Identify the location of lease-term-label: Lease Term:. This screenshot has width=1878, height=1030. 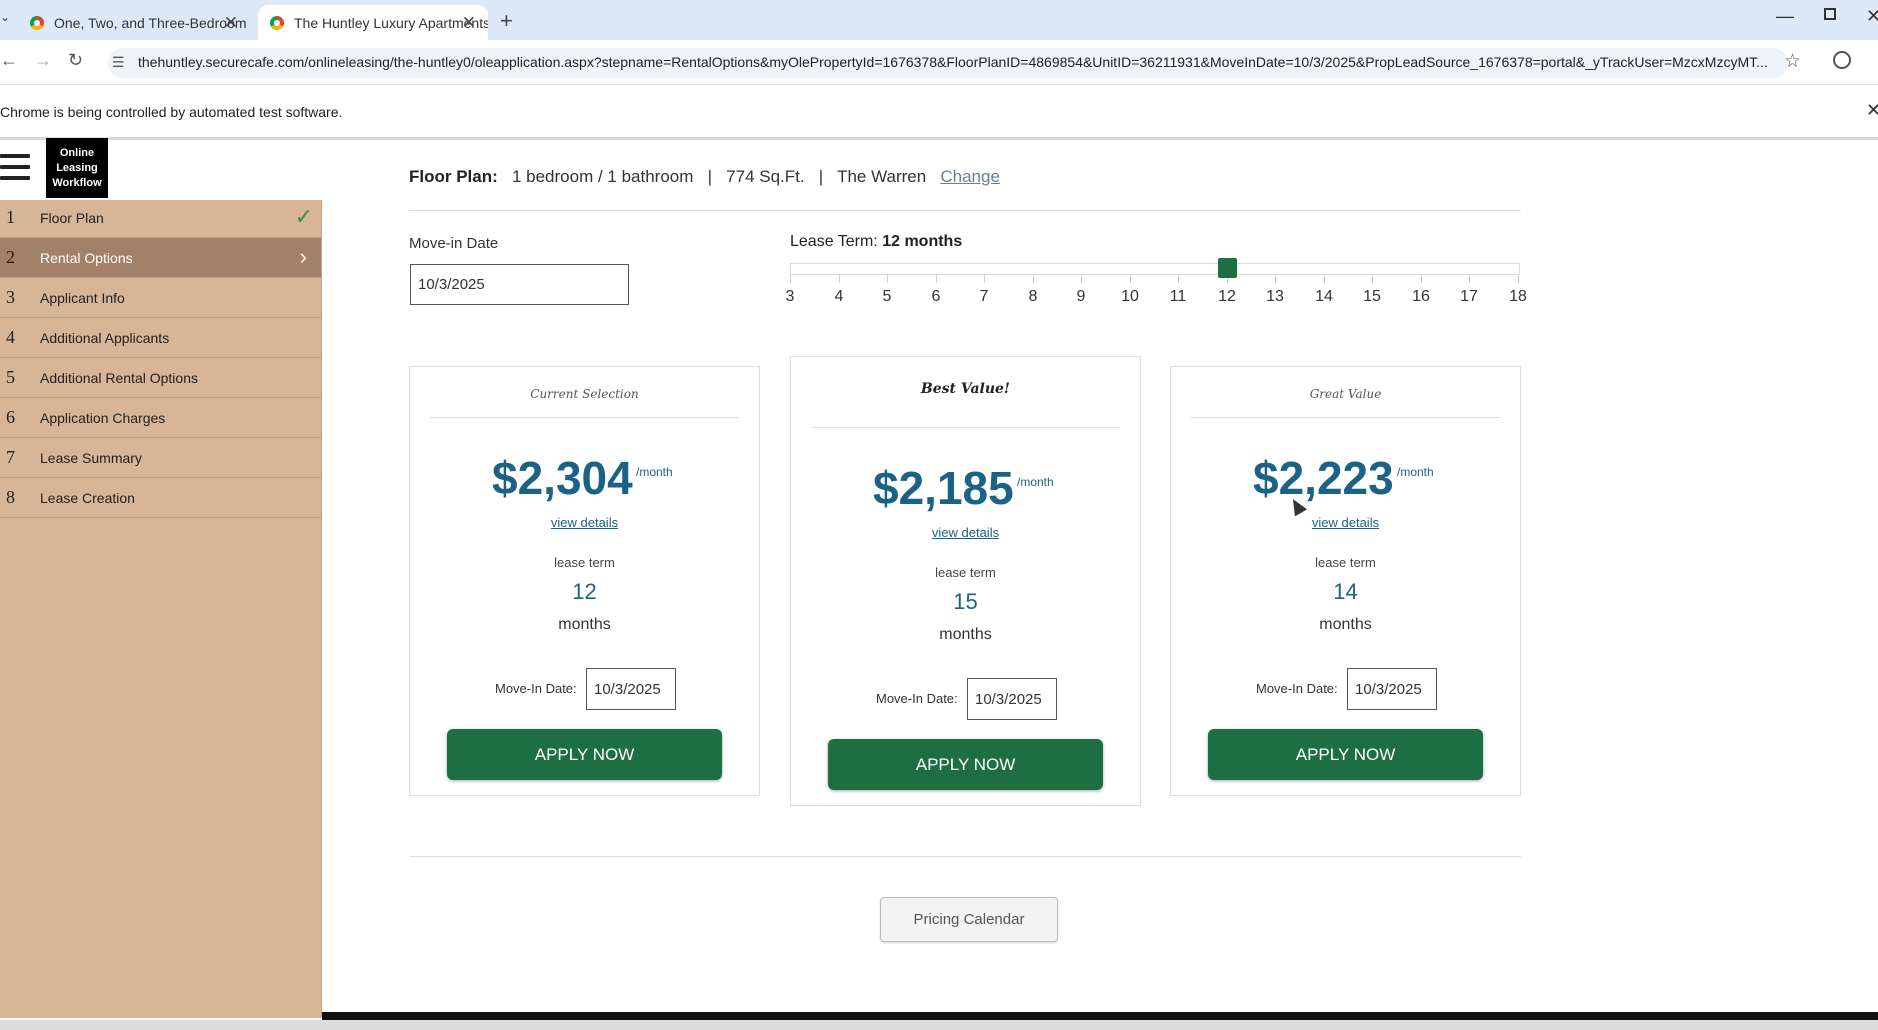
(834, 241).